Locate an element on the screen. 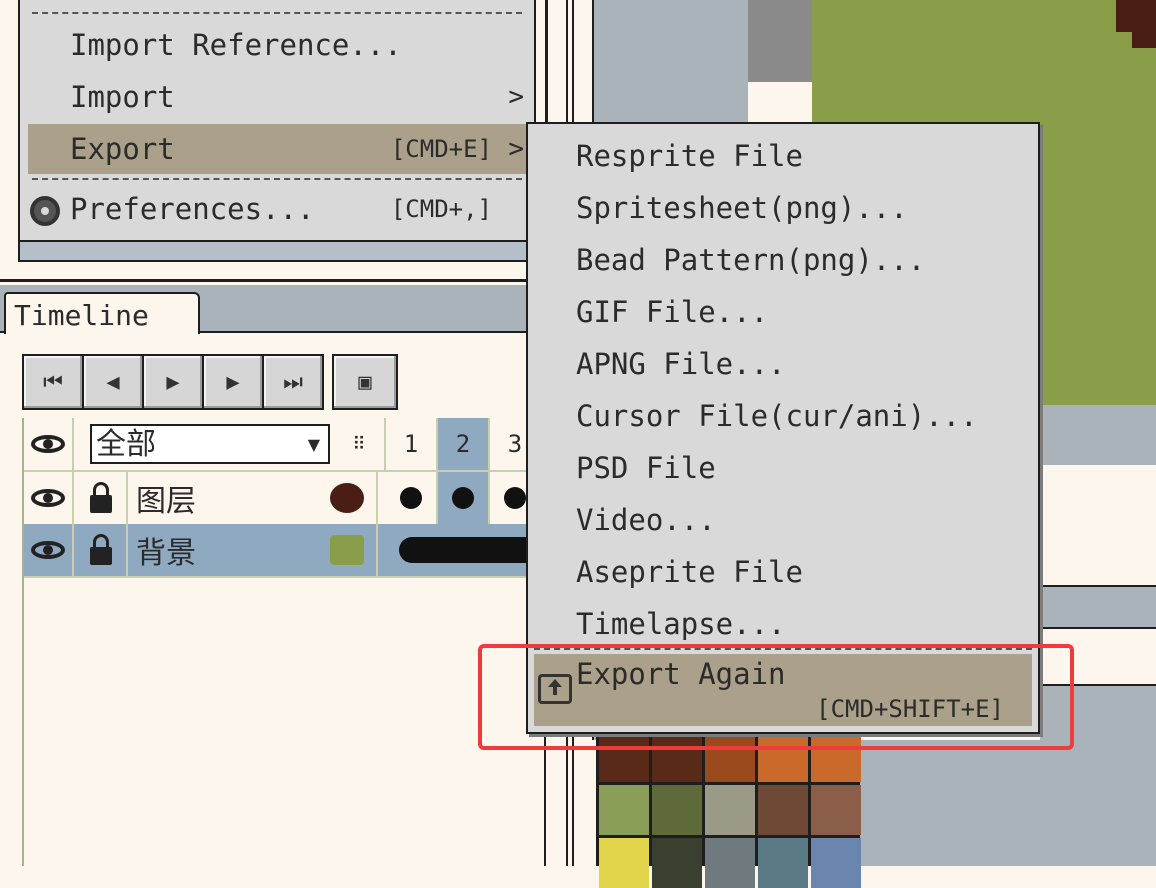 Image resolution: width=1156 pixels, height=888 pixels. next-frame-button: ▶ is located at coordinates (233, 382).